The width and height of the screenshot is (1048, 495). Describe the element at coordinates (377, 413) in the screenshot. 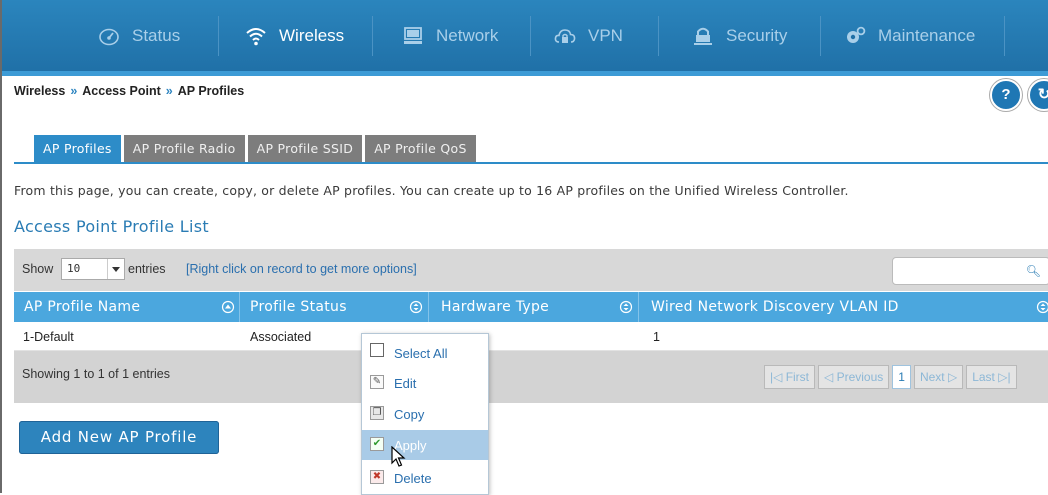

I see `copy-icon: ❐` at that location.